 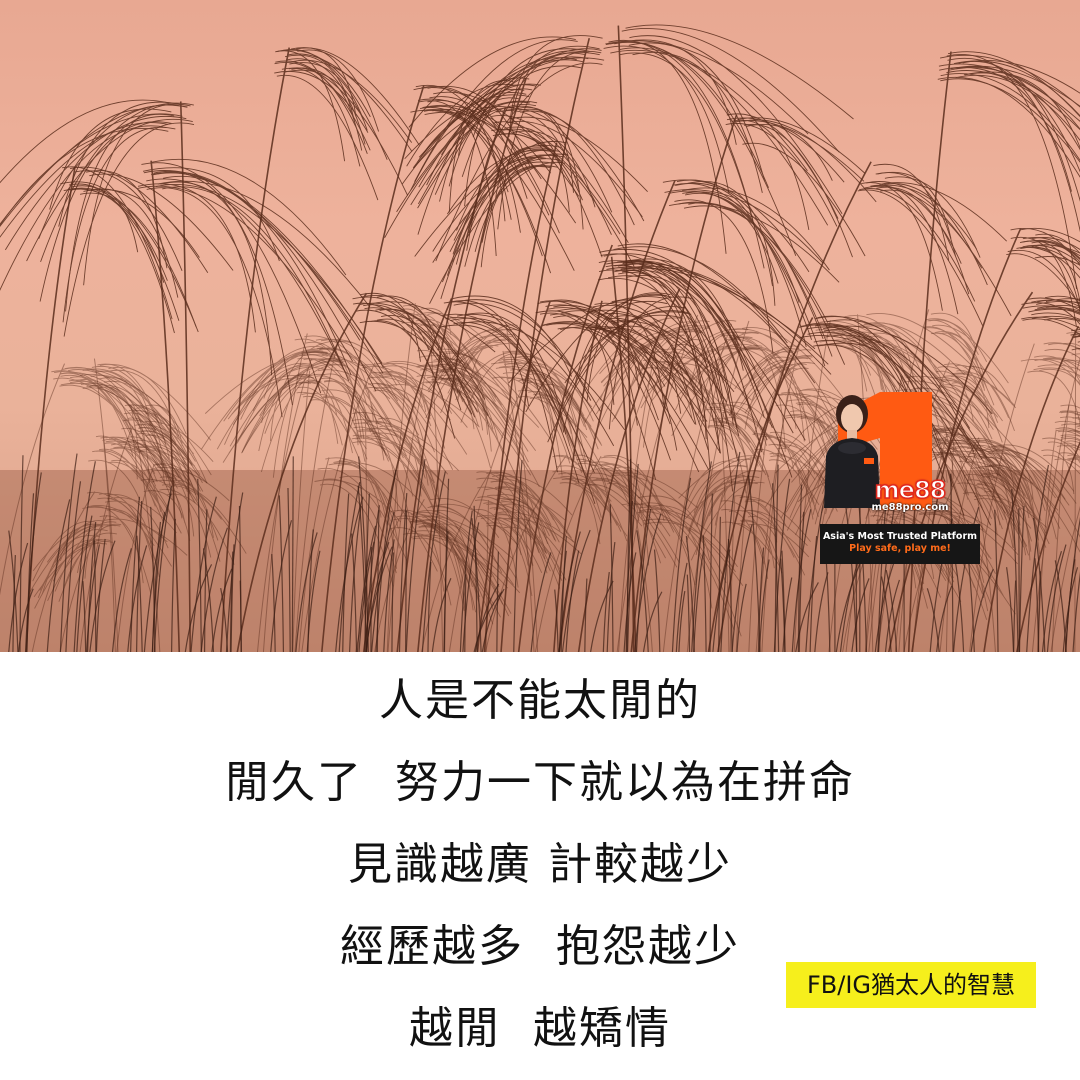 What do you see at coordinates (900, 536) in the screenshot?
I see `ad-tagline: Asia's Most Trusted Platform` at bounding box center [900, 536].